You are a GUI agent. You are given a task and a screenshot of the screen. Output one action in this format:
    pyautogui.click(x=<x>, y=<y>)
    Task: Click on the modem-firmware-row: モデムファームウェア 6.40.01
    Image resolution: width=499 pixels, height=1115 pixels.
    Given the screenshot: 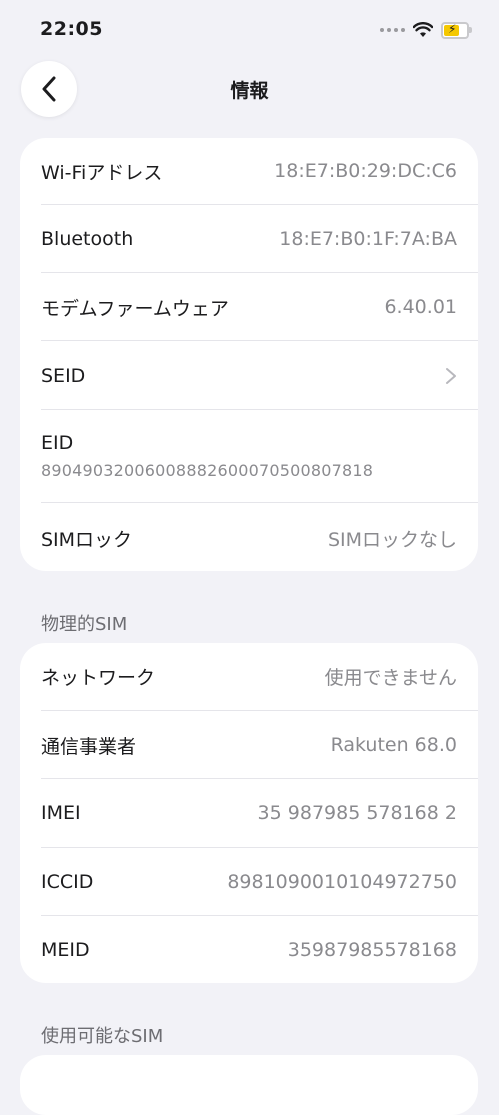 What is the action you would take?
    pyautogui.click(x=249, y=307)
    